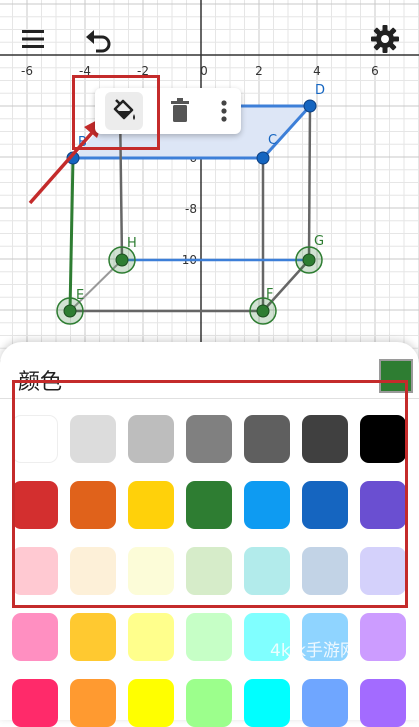 Image resolution: width=419 pixels, height=727 pixels. I want to click on point-F, so click(263, 311).